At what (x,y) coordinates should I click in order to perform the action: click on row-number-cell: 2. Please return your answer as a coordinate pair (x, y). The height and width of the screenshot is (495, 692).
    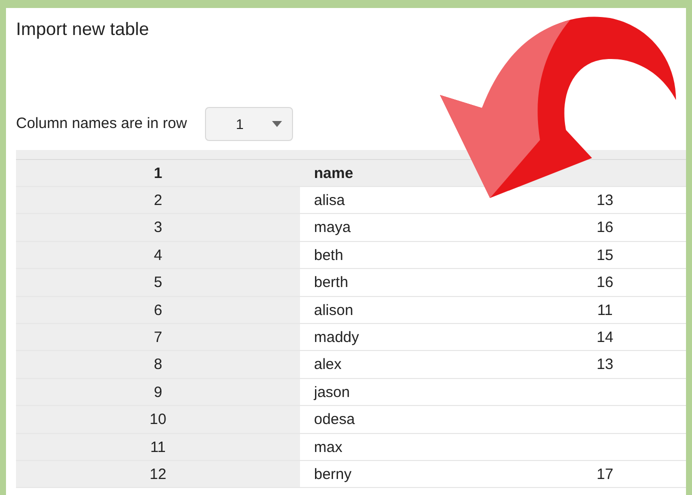
    Looking at the image, I should click on (158, 200).